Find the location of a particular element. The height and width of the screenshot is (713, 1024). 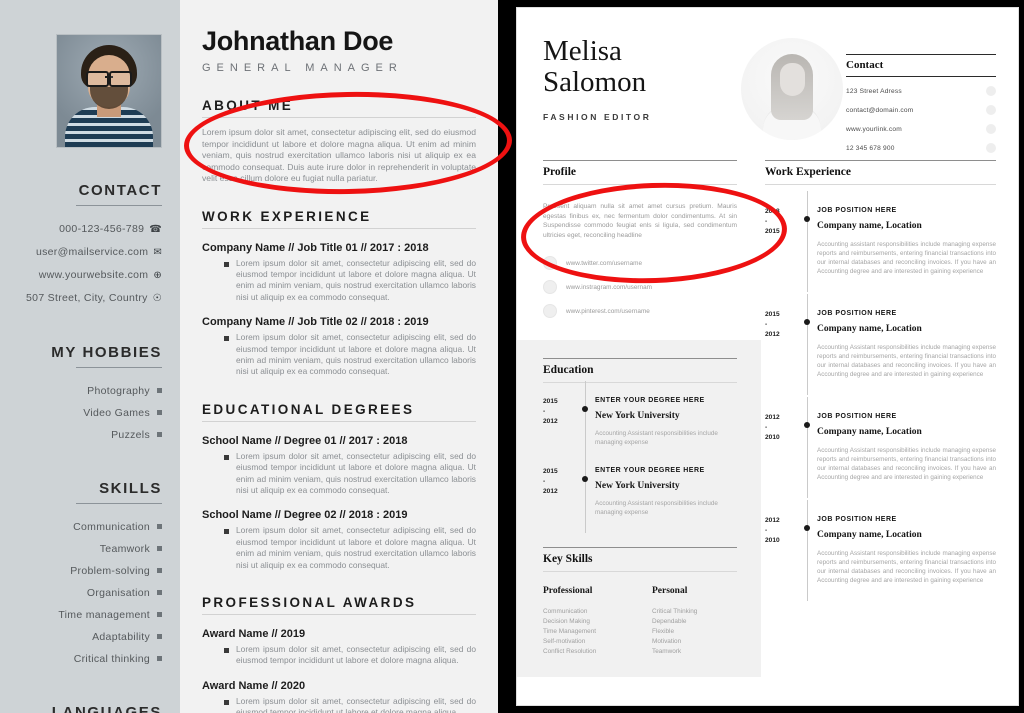

personal-skills-heading: Personal is located at coordinates (670, 591).